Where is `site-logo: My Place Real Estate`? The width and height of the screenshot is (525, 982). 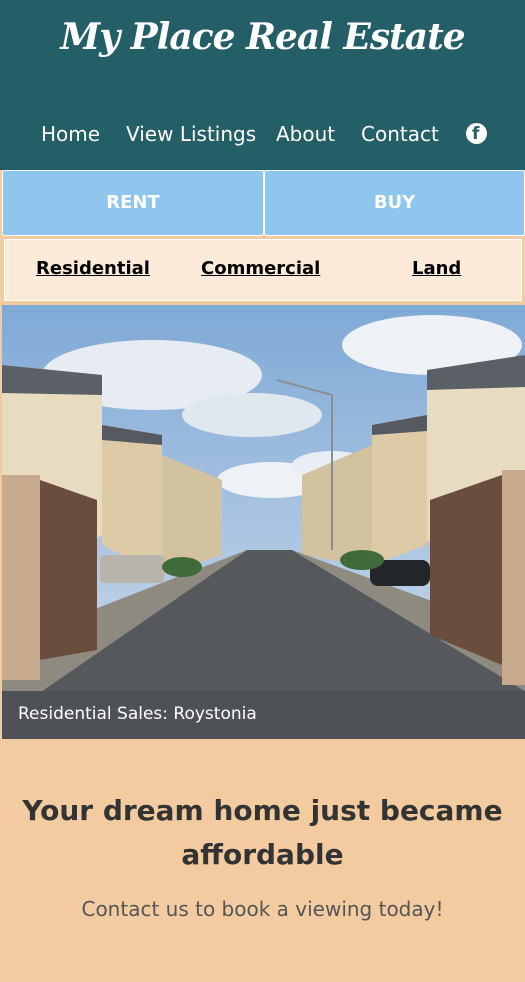 site-logo: My Place Real Estate is located at coordinates (262, 37).